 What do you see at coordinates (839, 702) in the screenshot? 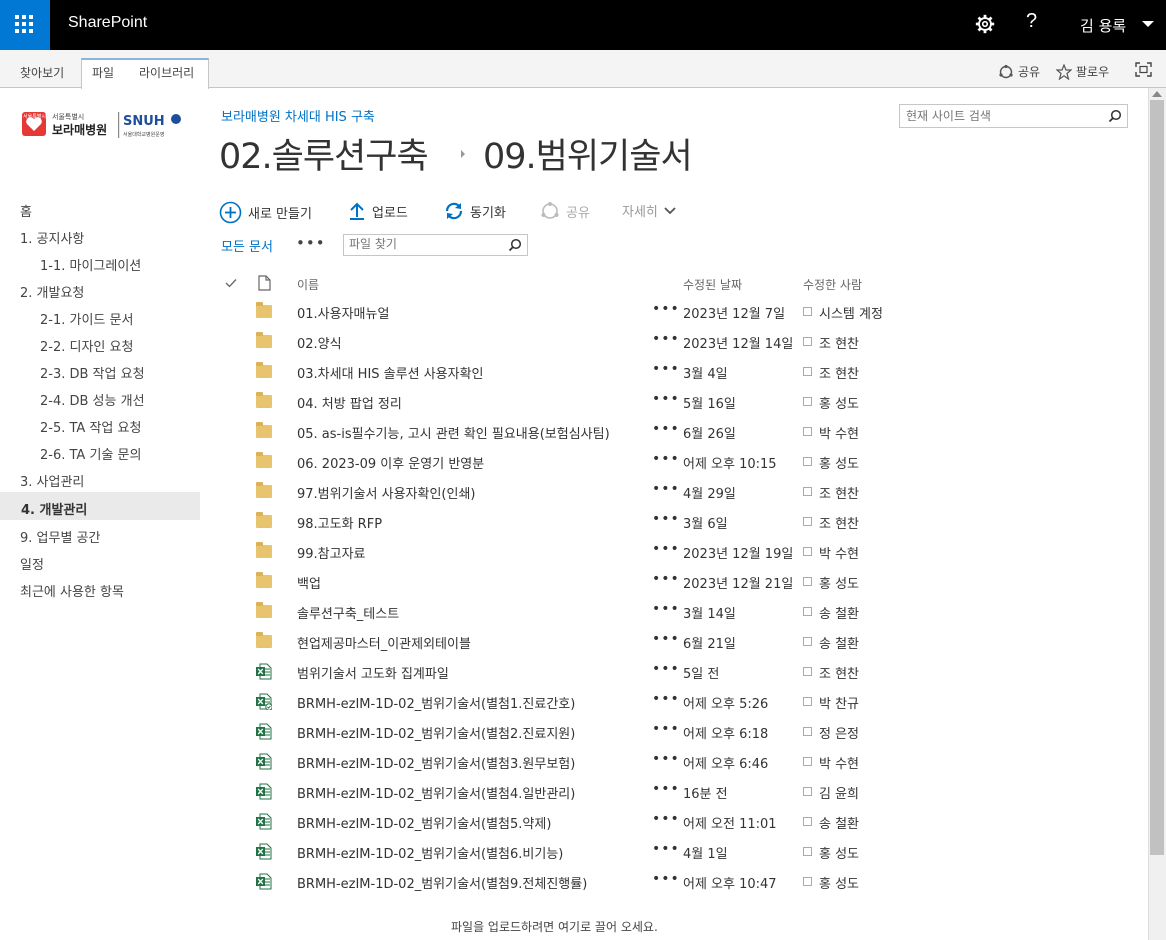
I see `modified-by-link: 박 찬규` at bounding box center [839, 702].